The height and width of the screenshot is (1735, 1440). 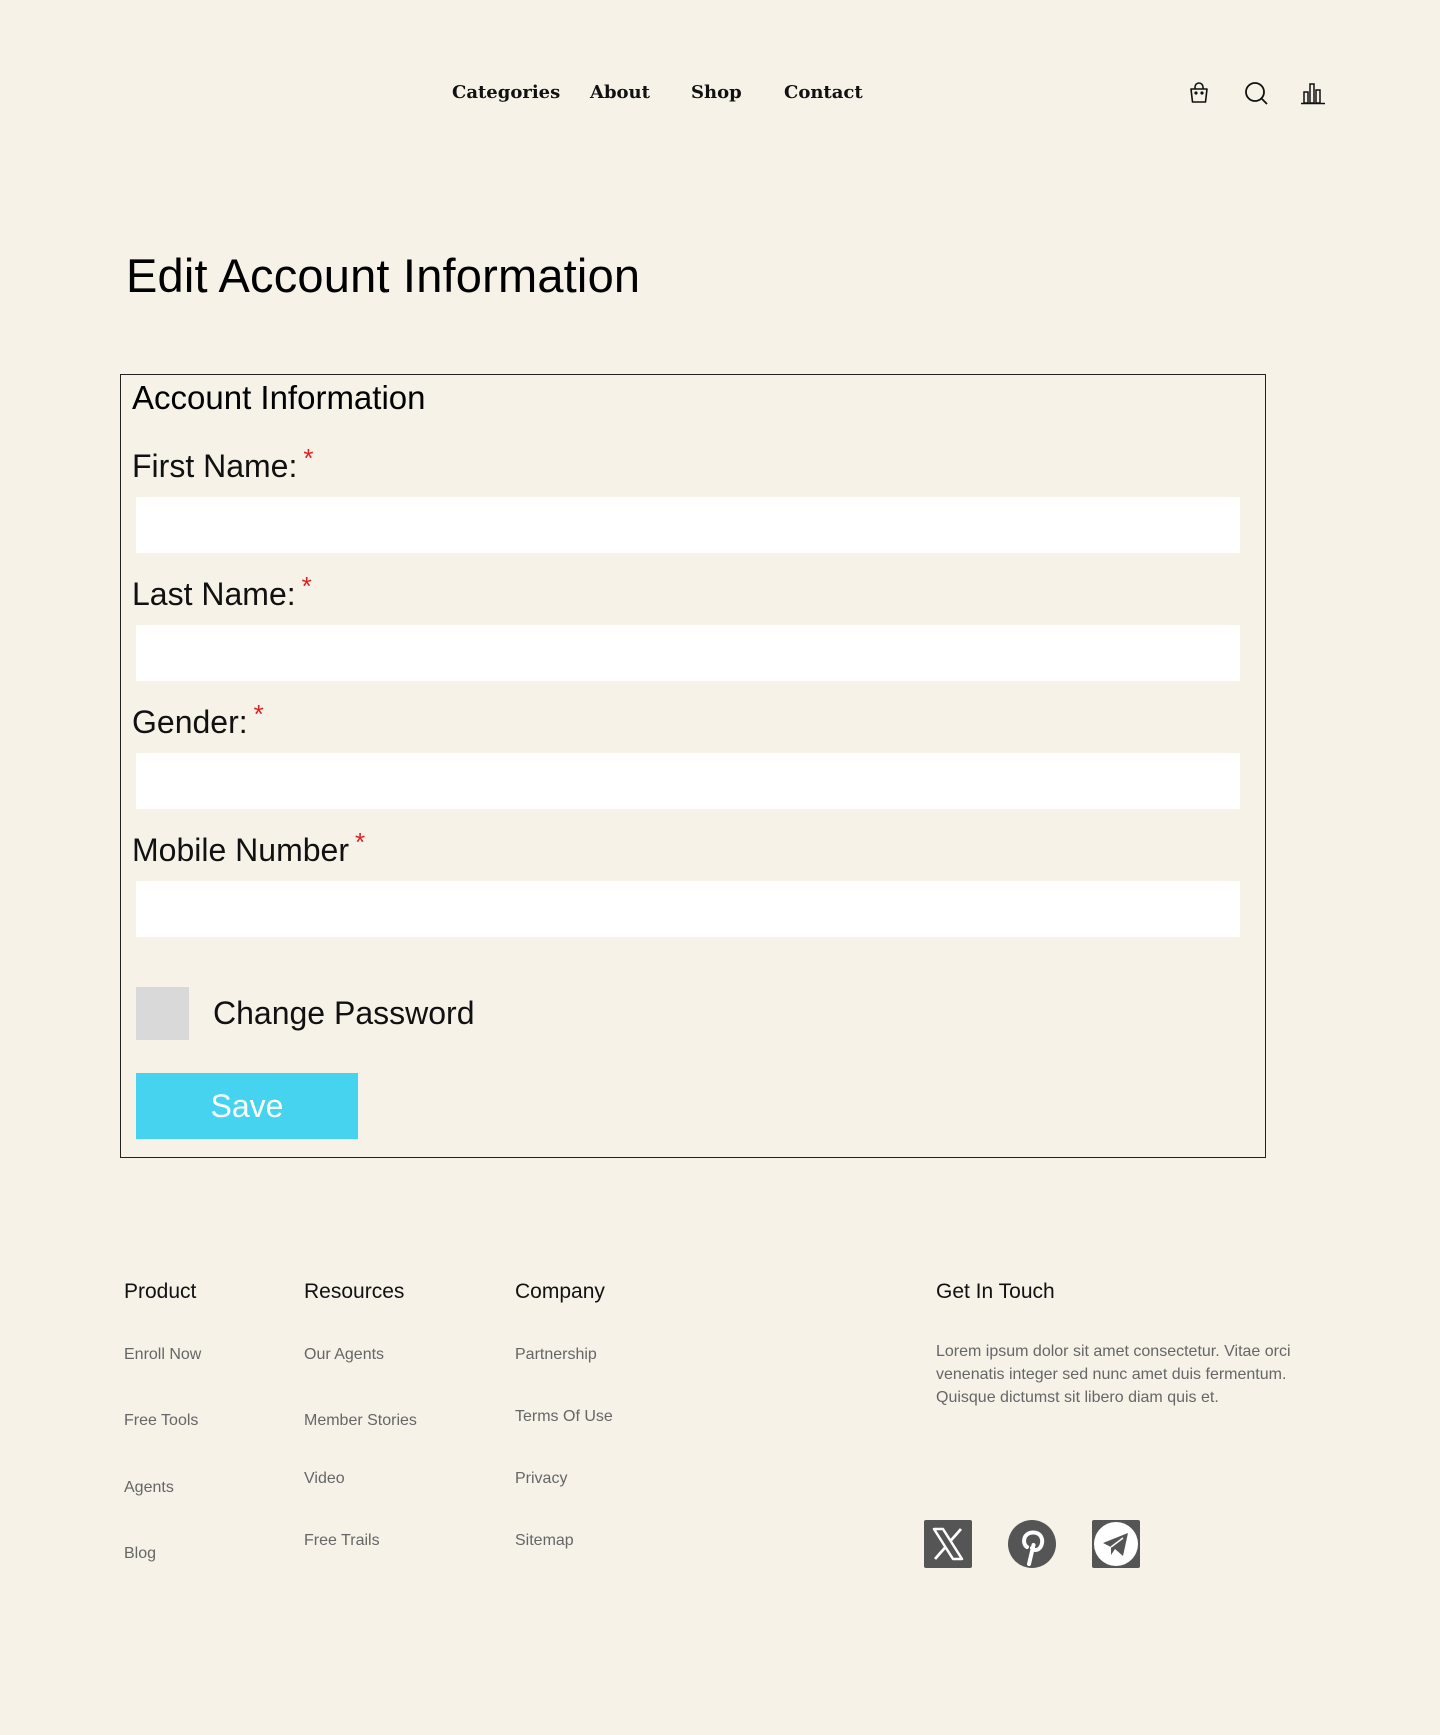 What do you see at coordinates (162, 1013) in the screenshot?
I see `change-password-checkbox` at bounding box center [162, 1013].